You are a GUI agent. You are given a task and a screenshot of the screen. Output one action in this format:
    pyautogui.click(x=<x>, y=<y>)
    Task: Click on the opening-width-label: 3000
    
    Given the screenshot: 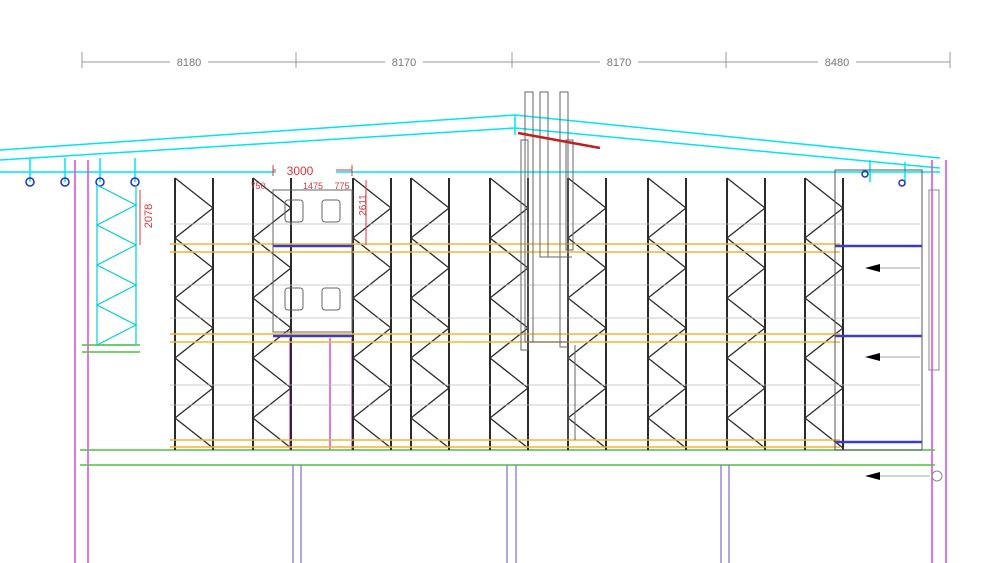 What is the action you would take?
    pyautogui.click(x=300, y=171)
    